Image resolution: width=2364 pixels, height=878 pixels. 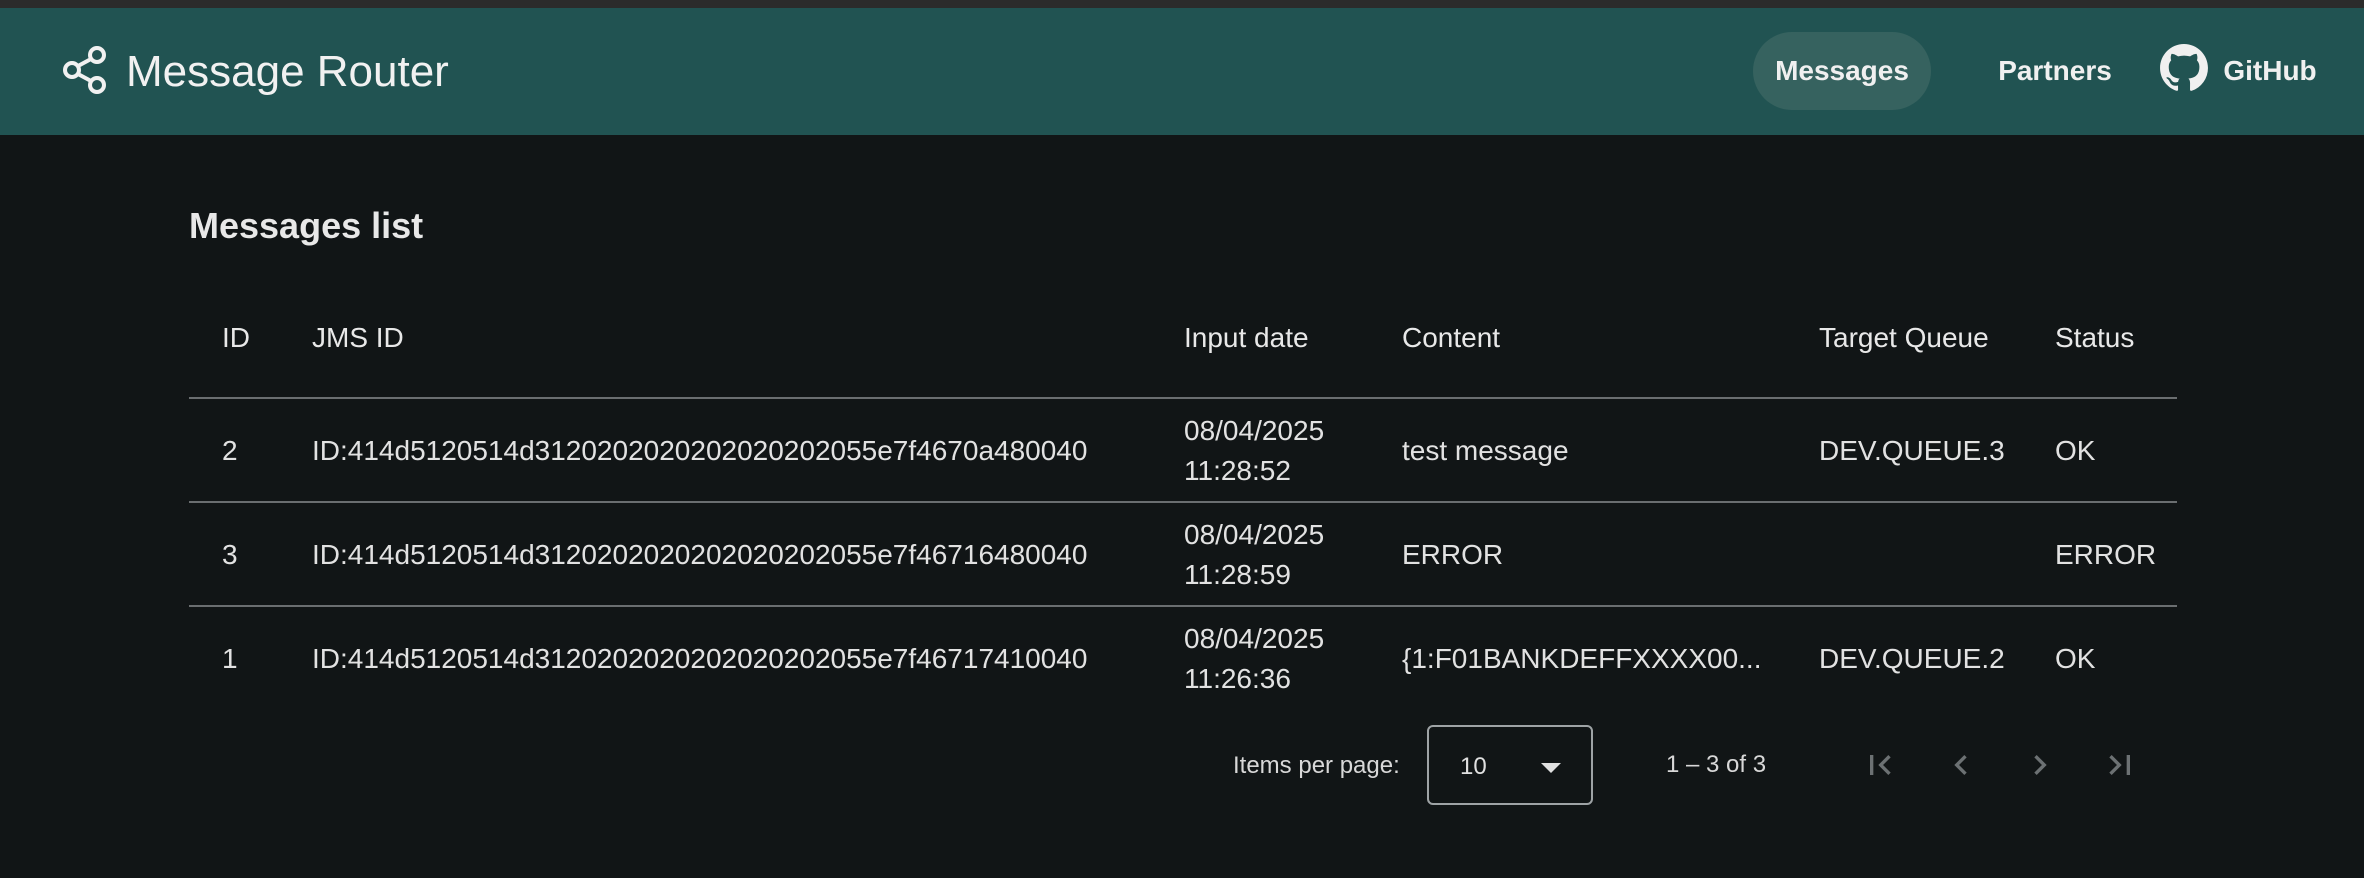 What do you see at coordinates (1451, 337) in the screenshot?
I see `column-header-content: Content` at bounding box center [1451, 337].